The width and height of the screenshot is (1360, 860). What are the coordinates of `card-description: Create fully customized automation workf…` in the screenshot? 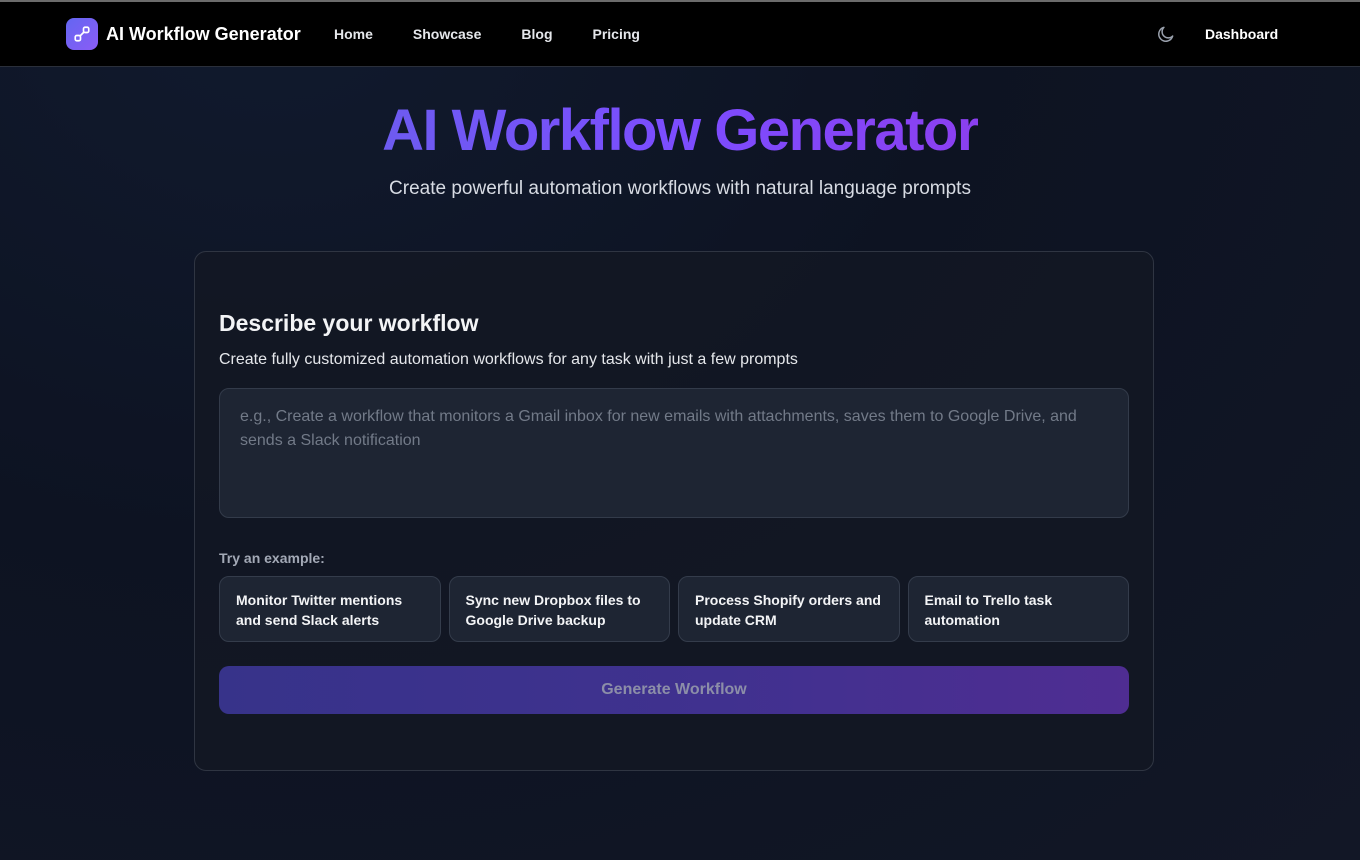 It's located at (508, 359).